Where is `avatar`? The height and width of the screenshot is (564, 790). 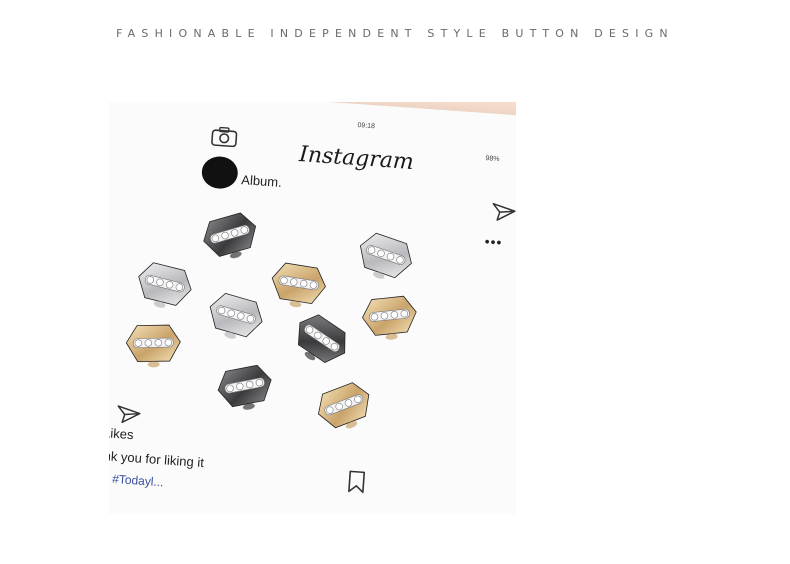 avatar is located at coordinates (219, 172).